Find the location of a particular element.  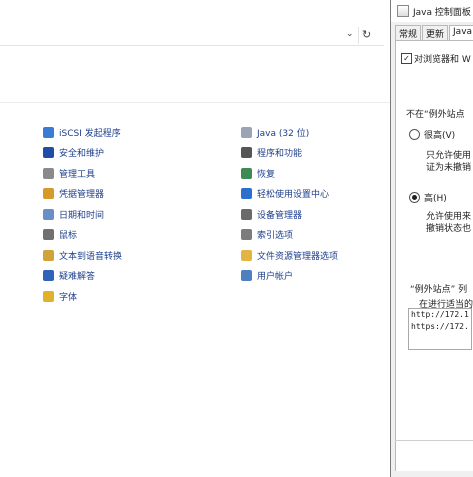

tab-general: 常规 is located at coordinates (408, 32).